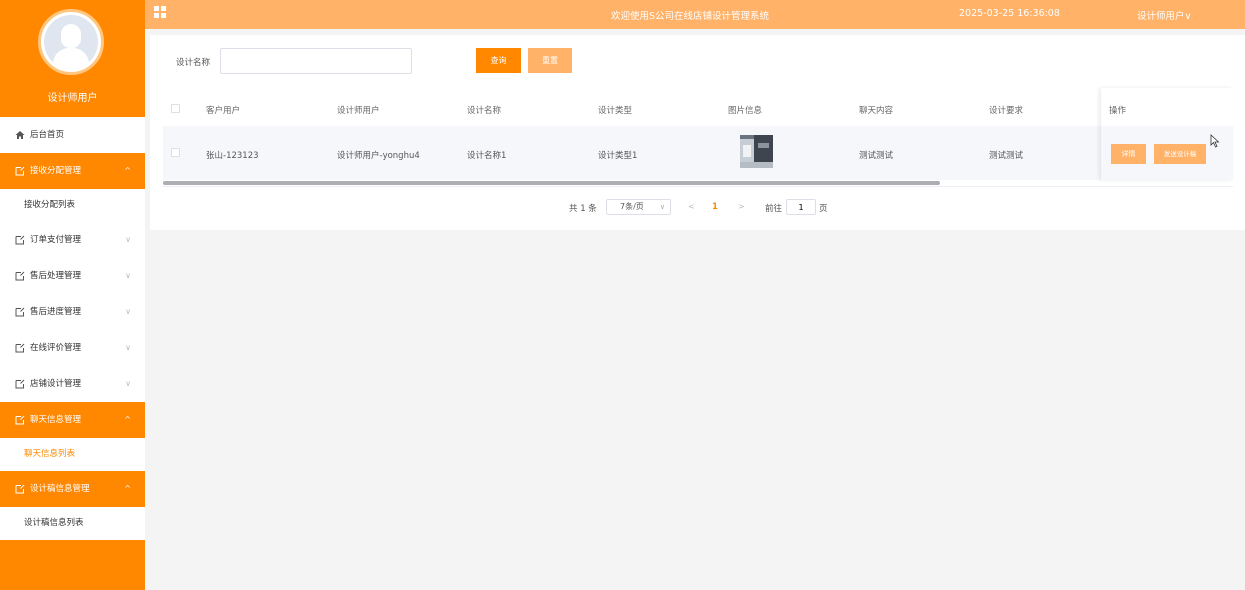 The image size is (1245, 590). I want to click on avatar, so click(71, 42).